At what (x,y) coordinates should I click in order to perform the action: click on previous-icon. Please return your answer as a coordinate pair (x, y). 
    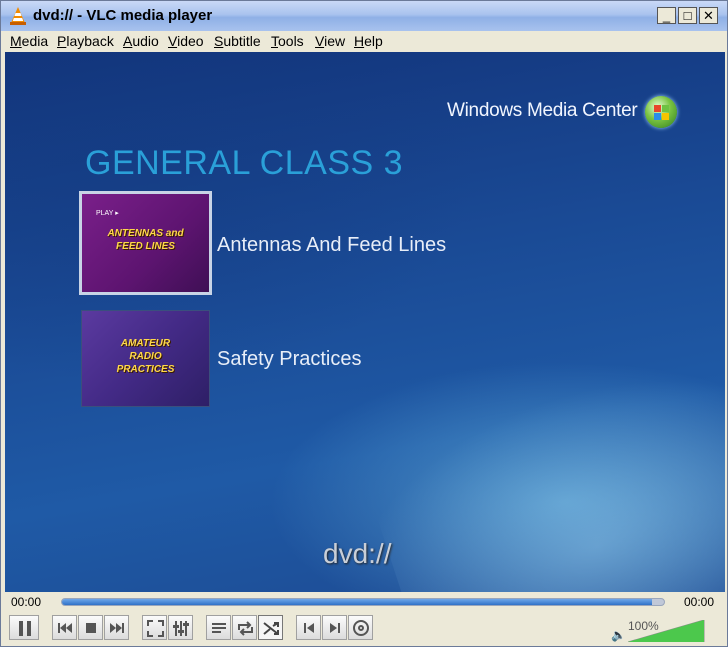
    Looking at the image, I should click on (65, 628).